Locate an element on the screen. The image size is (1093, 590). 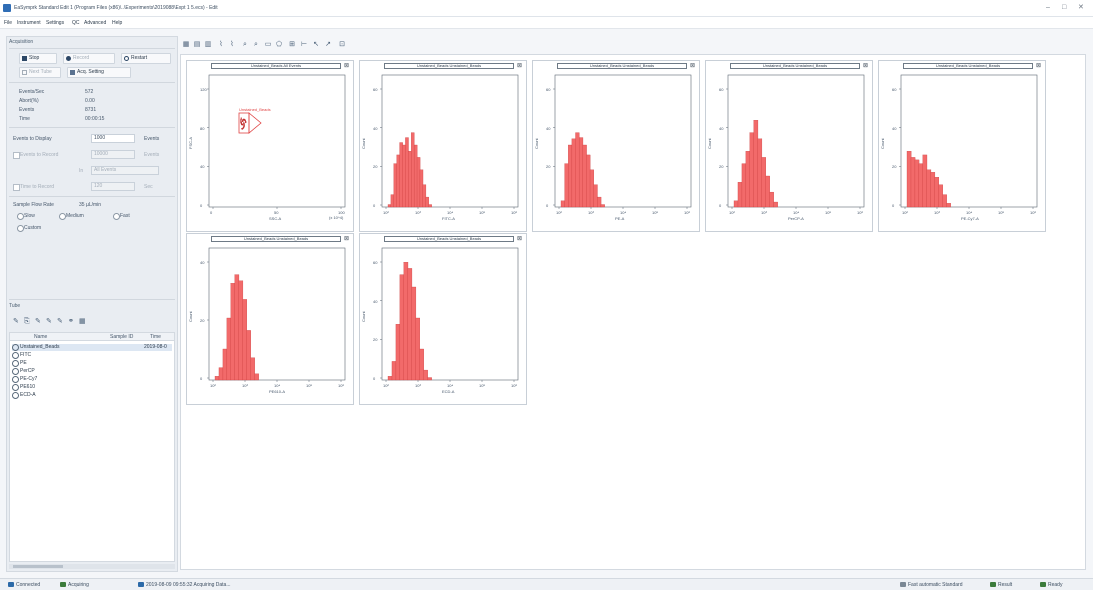
zoom-out-icon: ⌕ is located at coordinates (256, 45).